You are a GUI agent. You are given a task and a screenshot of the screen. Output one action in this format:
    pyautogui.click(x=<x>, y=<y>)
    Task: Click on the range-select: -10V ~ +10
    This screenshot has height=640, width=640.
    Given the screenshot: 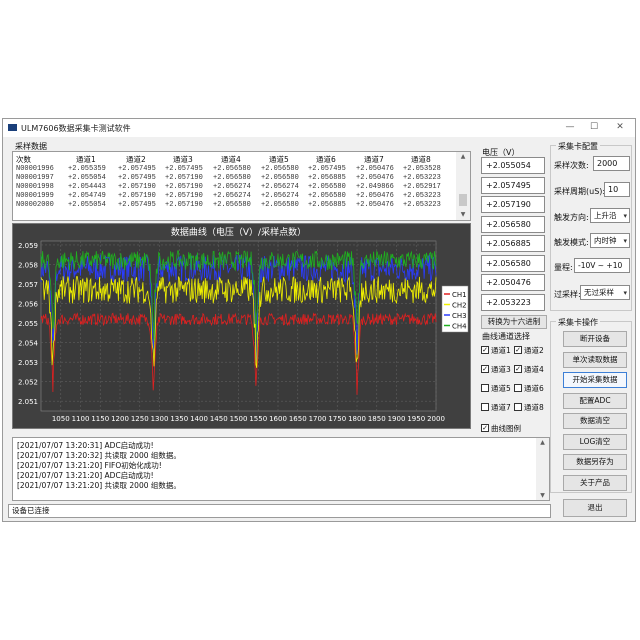 What is the action you would take?
    pyautogui.click(x=602, y=265)
    